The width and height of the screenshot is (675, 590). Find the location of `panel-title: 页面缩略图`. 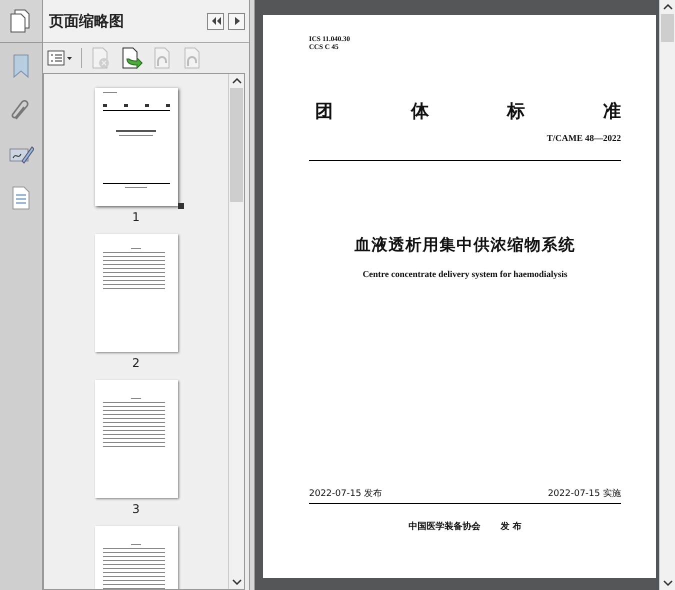

panel-title: 页面缩略图 is located at coordinates (87, 21).